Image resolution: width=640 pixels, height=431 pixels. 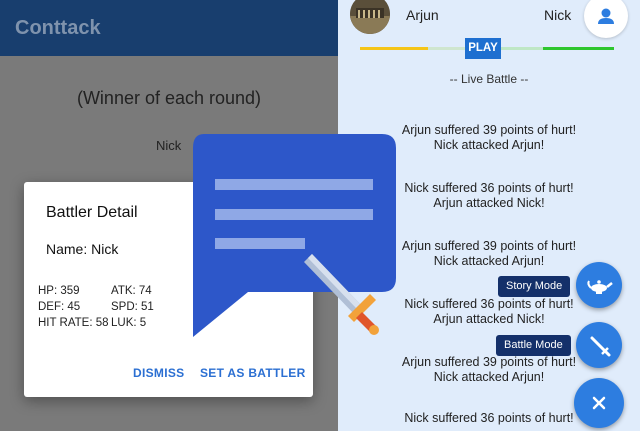 I want to click on stat-hit-rate: HIT RATE: 58, so click(x=73, y=323).